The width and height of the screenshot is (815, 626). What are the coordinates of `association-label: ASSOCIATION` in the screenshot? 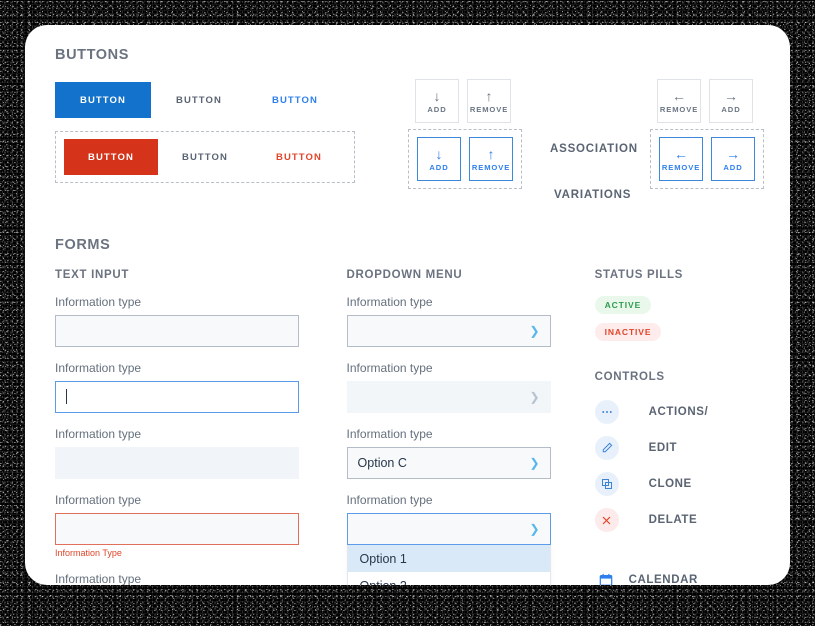 It's located at (594, 149).